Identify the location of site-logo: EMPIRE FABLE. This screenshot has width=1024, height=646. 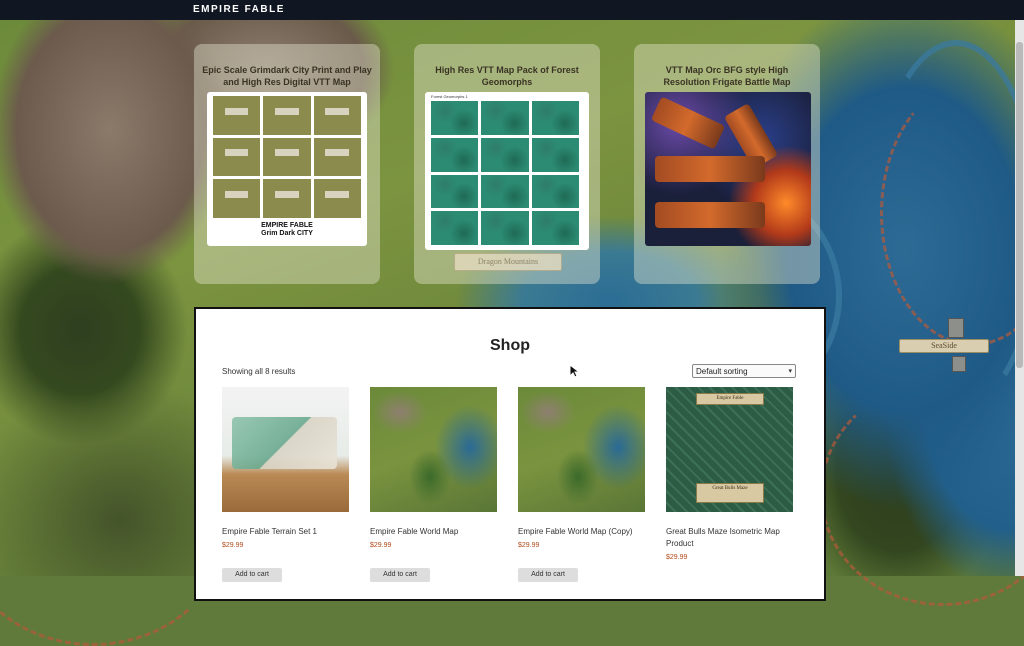
(239, 9).